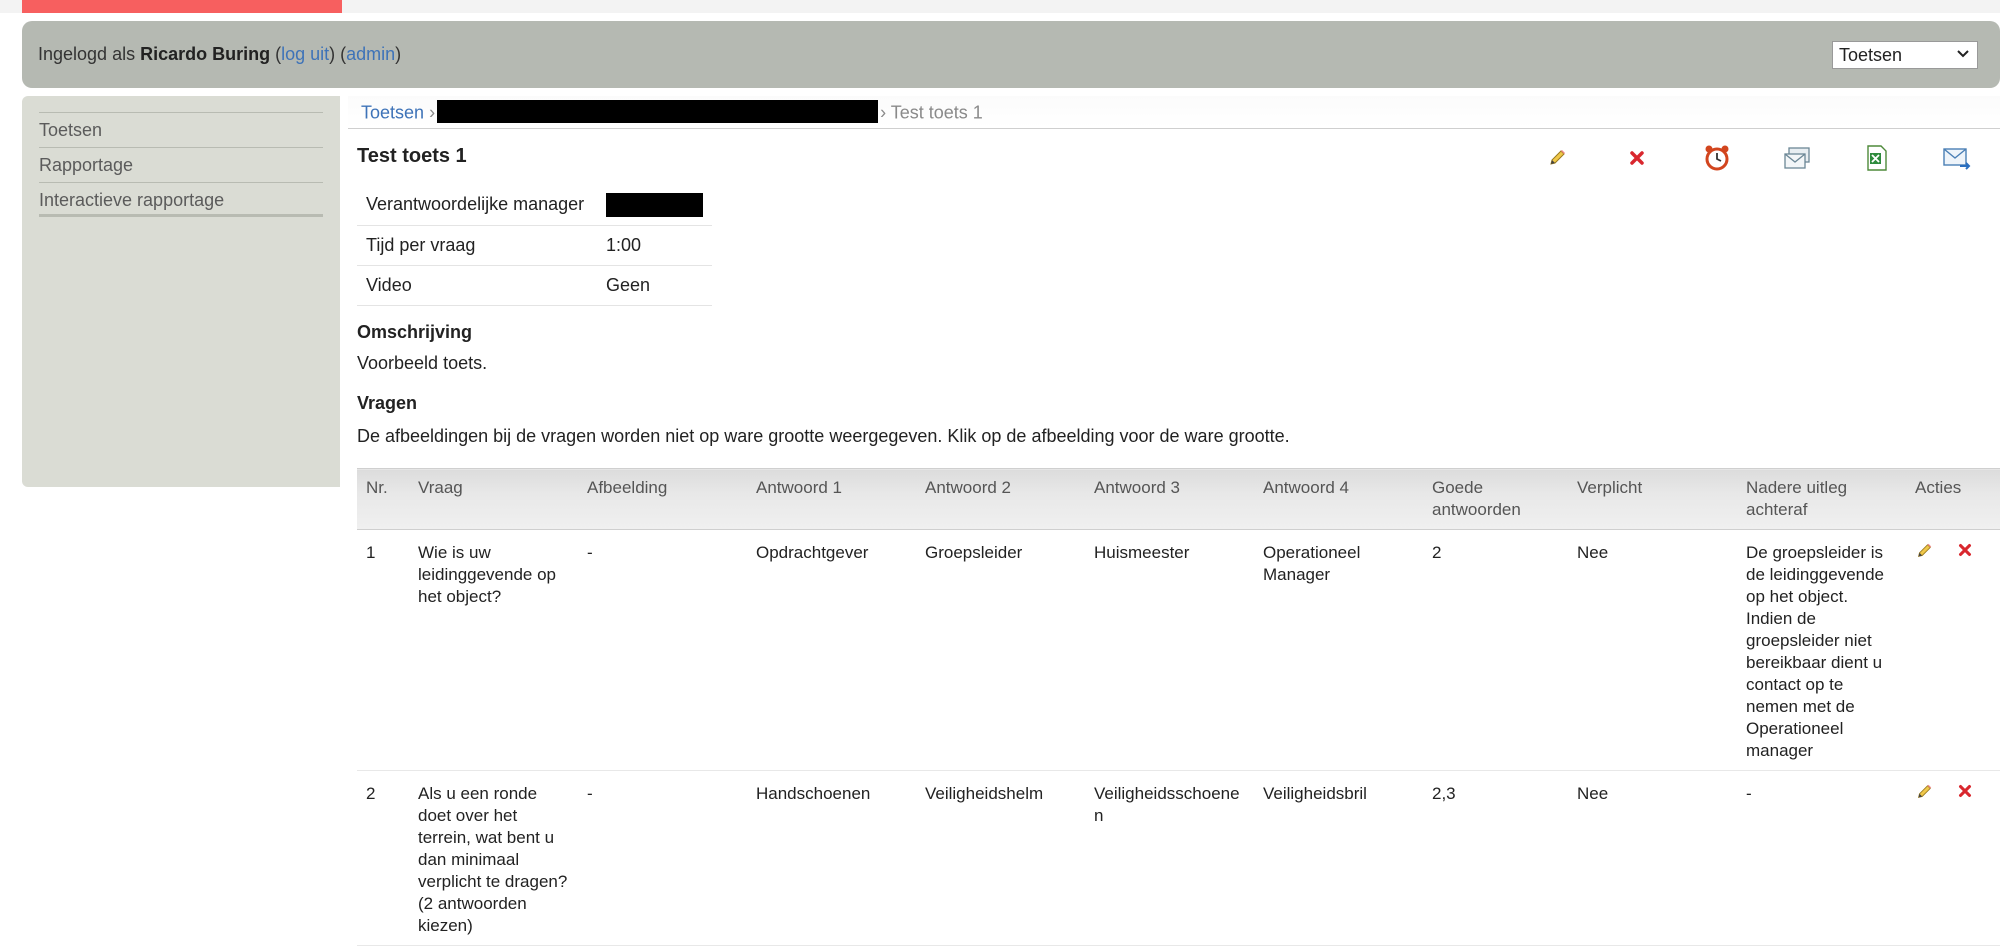 The width and height of the screenshot is (2015, 951). Describe the element at coordinates (831, 858) in the screenshot. I see `cell-antwoord-1: Handschoenen` at that location.